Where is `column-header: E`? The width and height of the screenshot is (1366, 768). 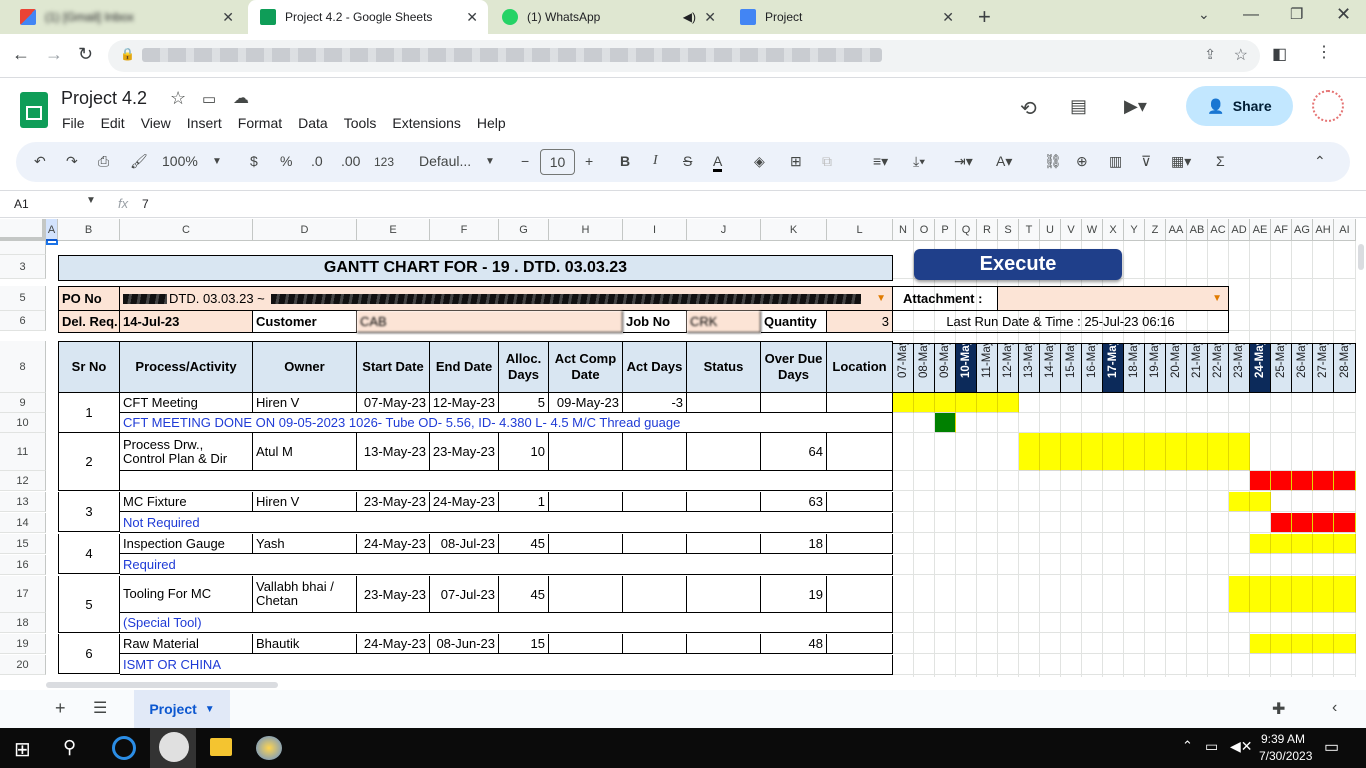 column-header: E is located at coordinates (393, 230).